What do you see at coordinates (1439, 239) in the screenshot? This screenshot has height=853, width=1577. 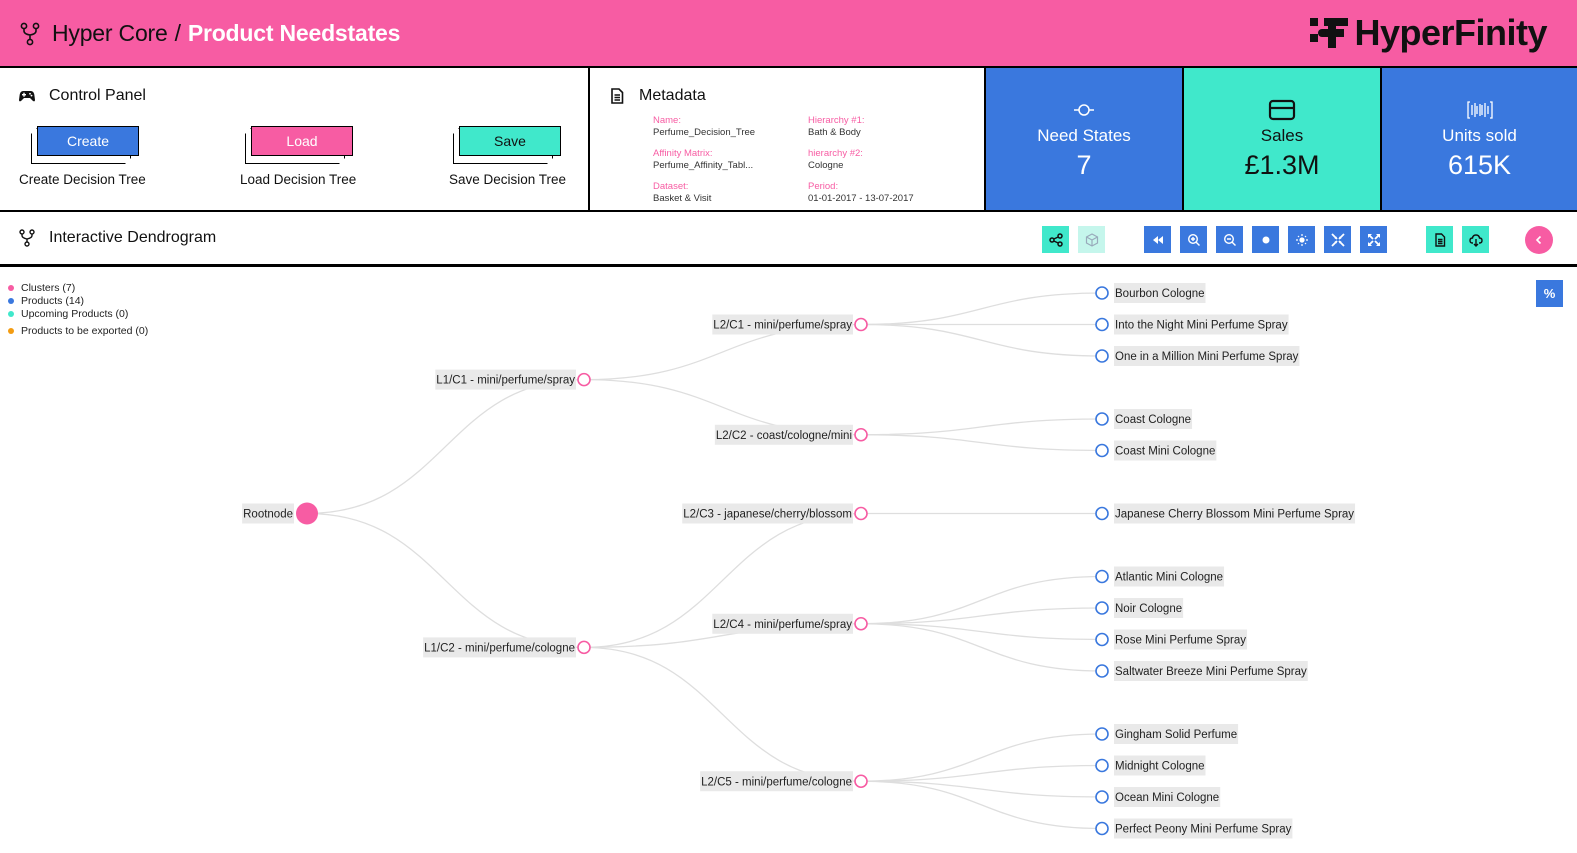 I see `report-button` at bounding box center [1439, 239].